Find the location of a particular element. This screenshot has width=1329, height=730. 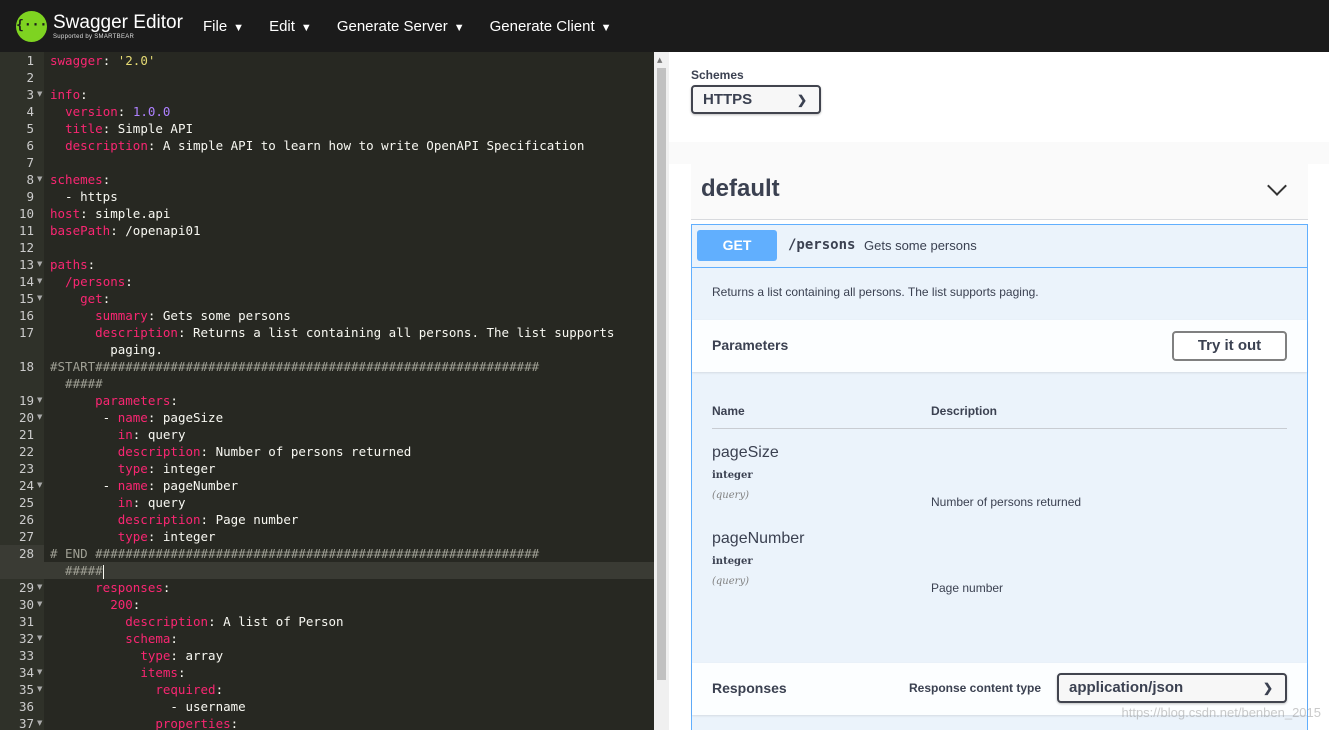

code-text: version: 1.0.0 is located at coordinates (118, 111).